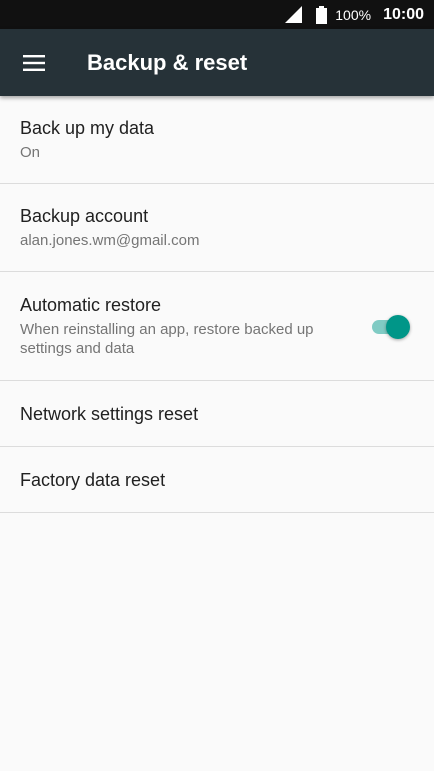 The width and height of the screenshot is (434, 771). What do you see at coordinates (30, 152) in the screenshot?
I see `setting-summary: On` at bounding box center [30, 152].